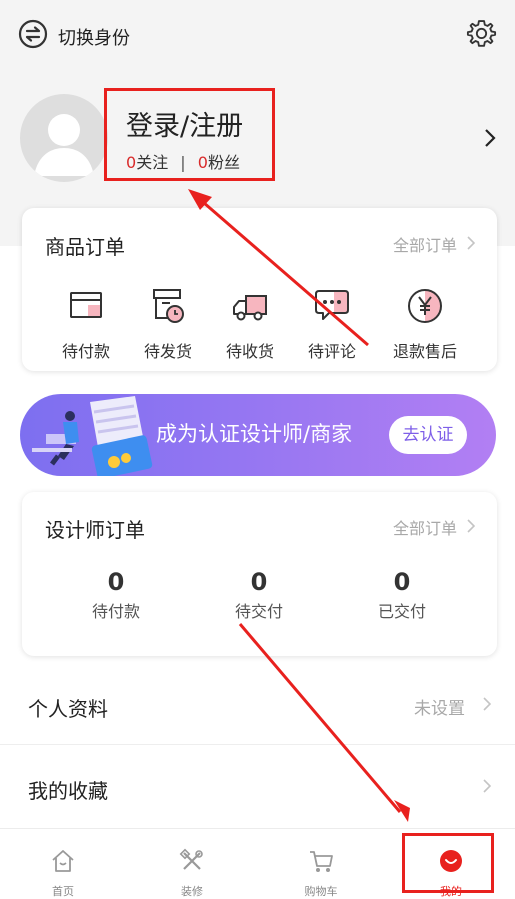 This screenshot has height=899, width=515. I want to click on order-pending-receipt: 待收货, so click(250, 324).